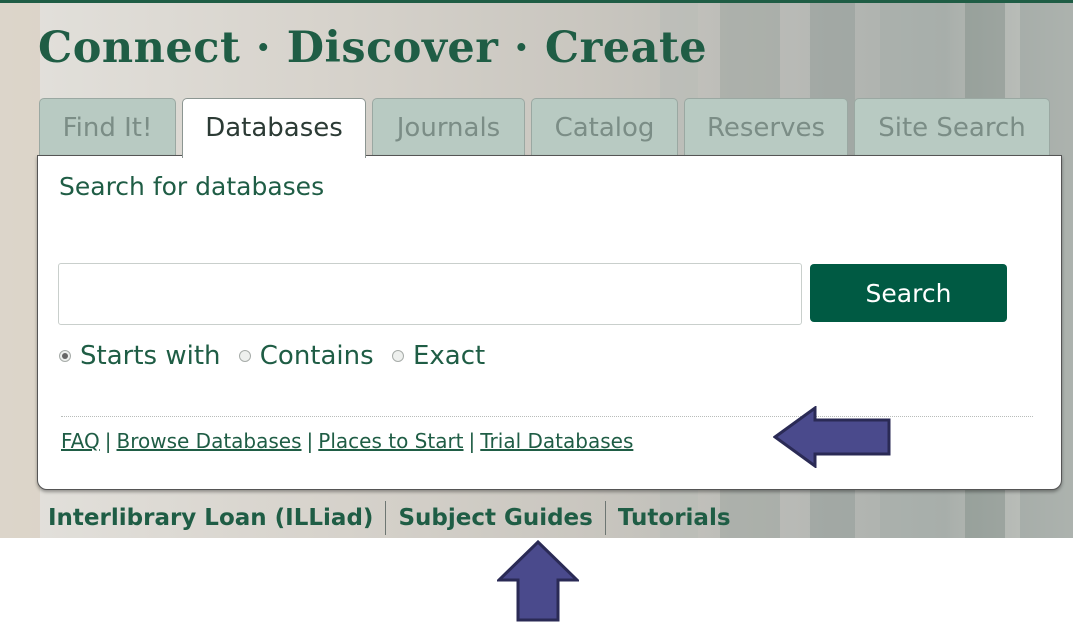 The height and width of the screenshot is (622, 1073). What do you see at coordinates (449, 356) in the screenshot?
I see `radio-label: Exact` at bounding box center [449, 356].